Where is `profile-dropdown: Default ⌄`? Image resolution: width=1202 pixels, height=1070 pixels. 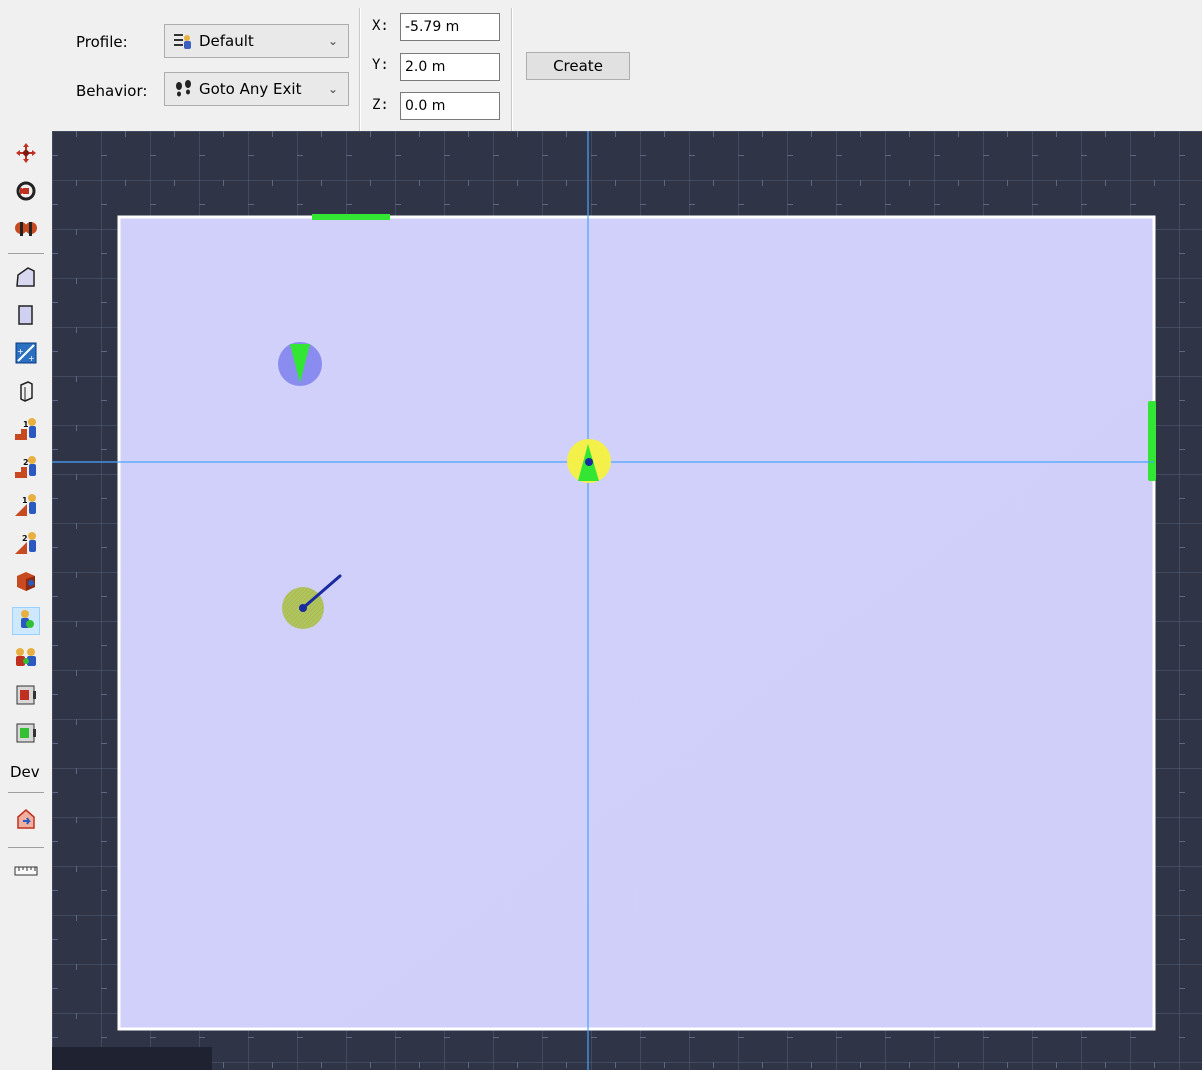
profile-dropdown: Default ⌄ is located at coordinates (256, 41).